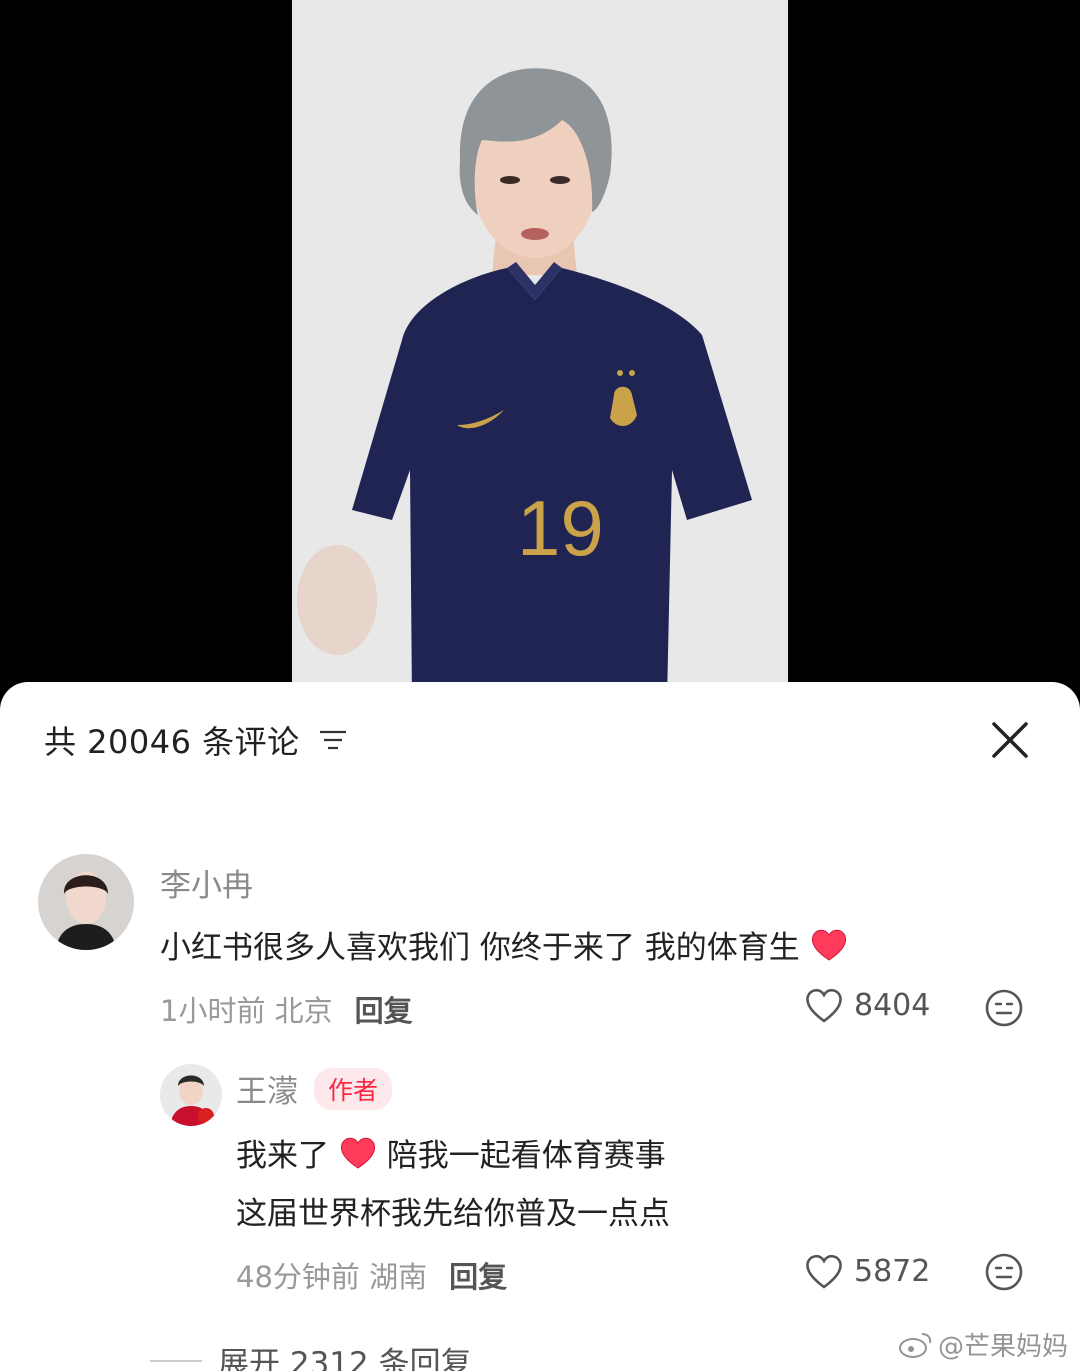 This screenshot has height=1371, width=1080. I want to click on reply-text-part: 陪我一起看体育赛事, so click(526, 1156).